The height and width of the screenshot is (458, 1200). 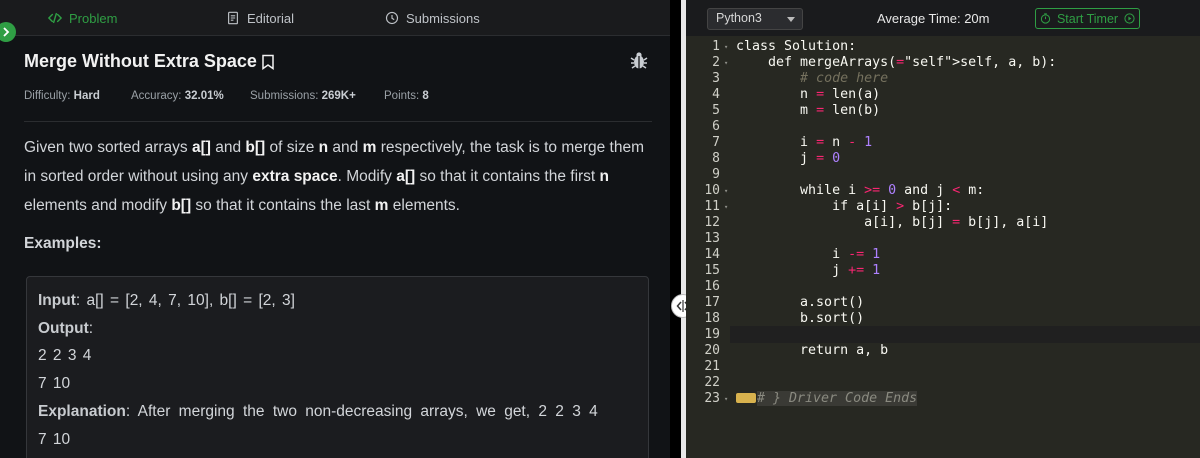 I want to click on collapse-panel-button, so click(x=8, y=32).